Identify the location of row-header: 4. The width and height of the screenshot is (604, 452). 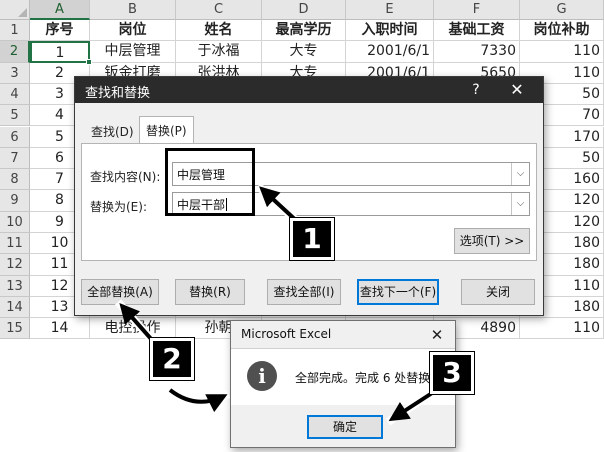
(15, 94).